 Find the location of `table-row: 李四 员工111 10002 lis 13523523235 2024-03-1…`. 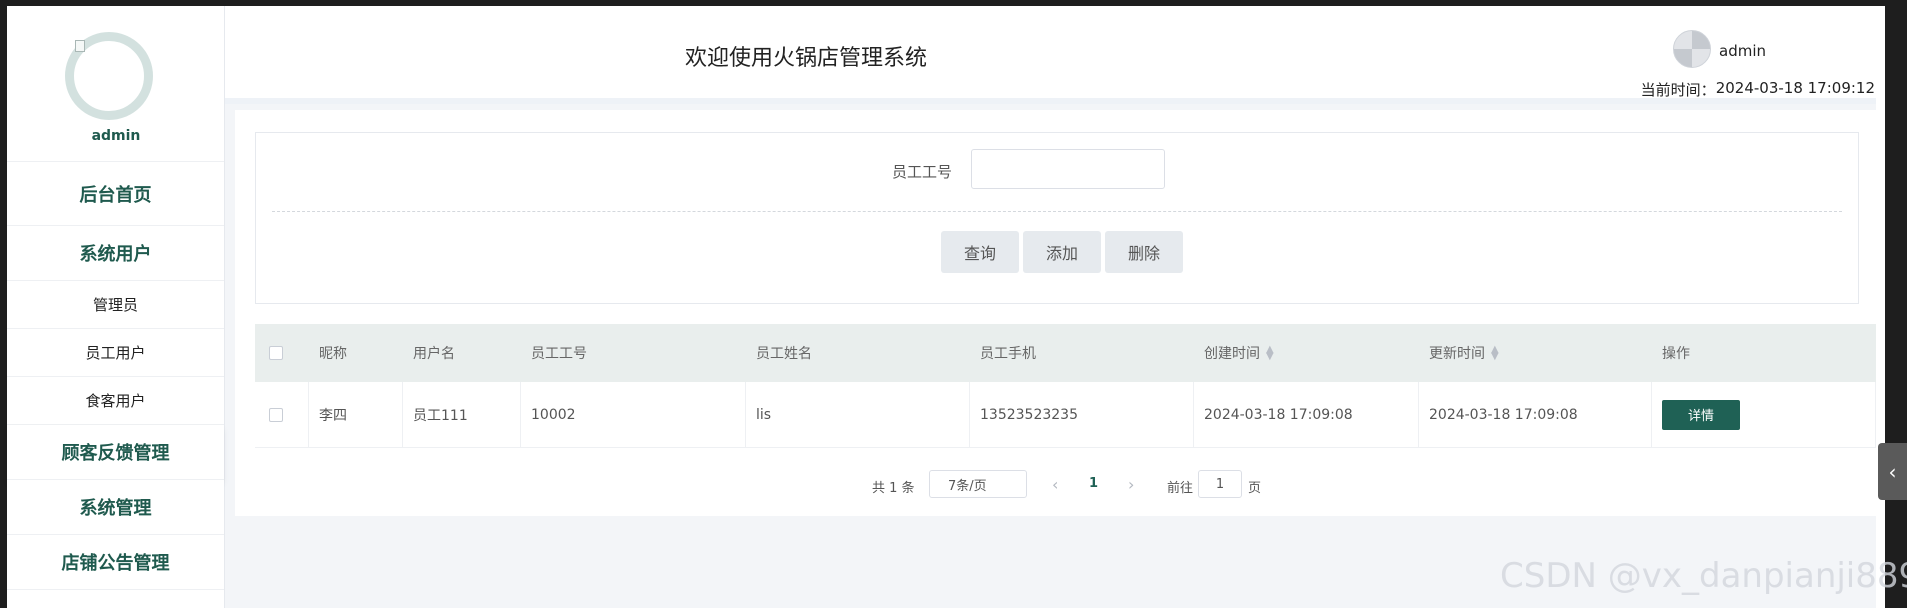

table-row: 李四 员工111 10002 lis 13523523235 2024-03-1… is located at coordinates (1065, 415).